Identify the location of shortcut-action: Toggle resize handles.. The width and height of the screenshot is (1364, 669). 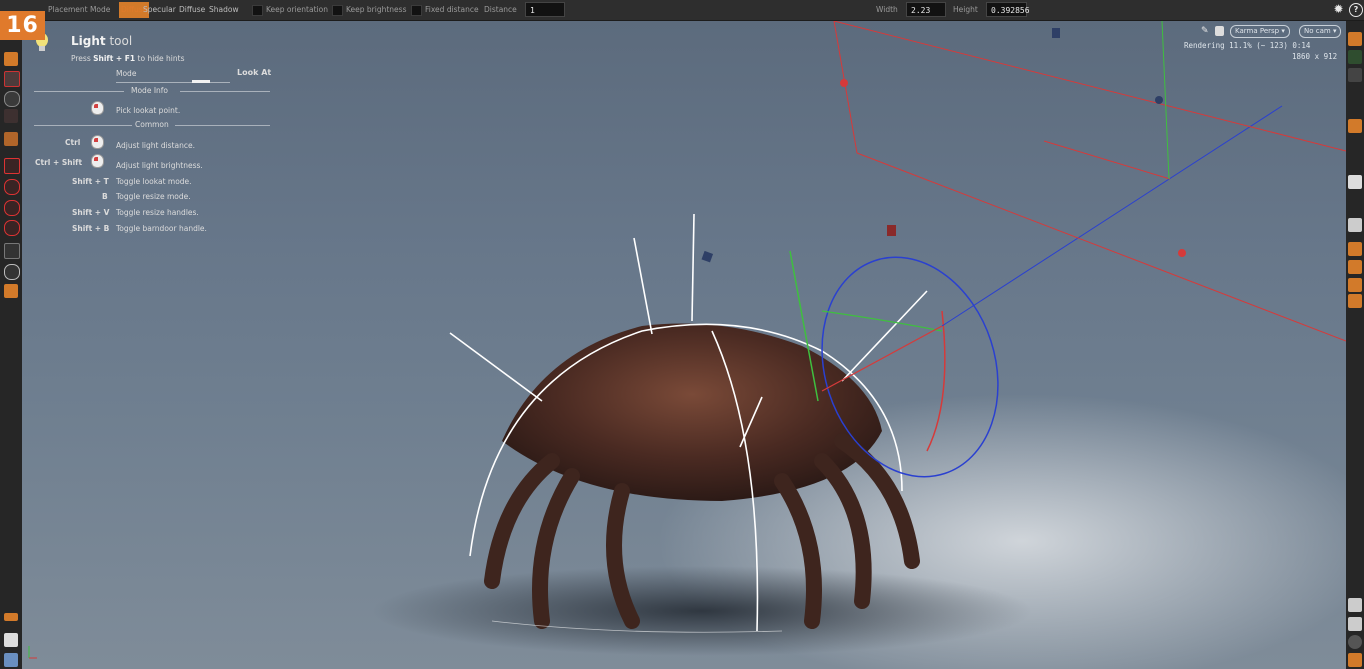
(157, 212).